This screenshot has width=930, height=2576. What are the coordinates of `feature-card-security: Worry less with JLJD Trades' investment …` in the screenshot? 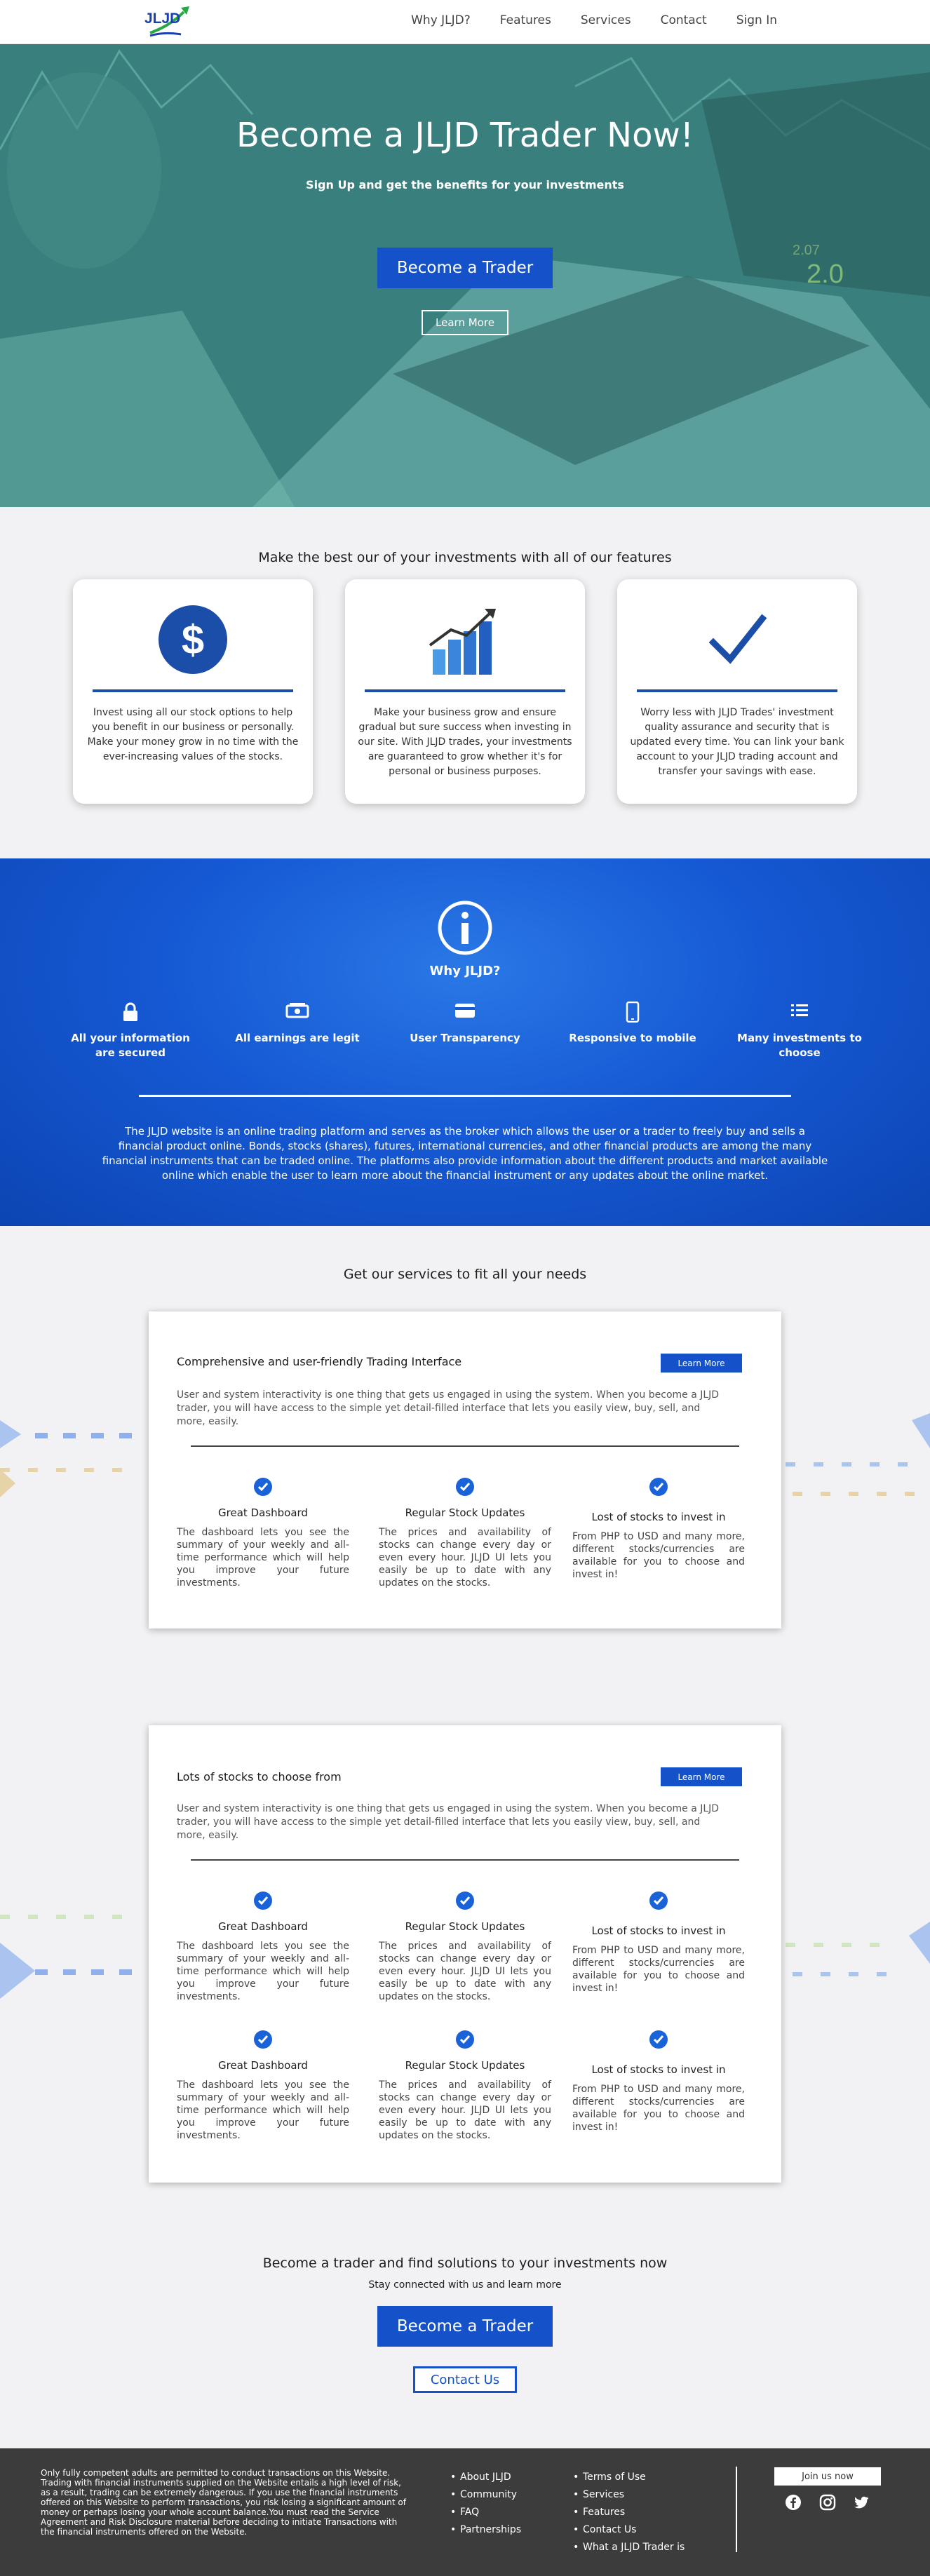 It's located at (737, 691).